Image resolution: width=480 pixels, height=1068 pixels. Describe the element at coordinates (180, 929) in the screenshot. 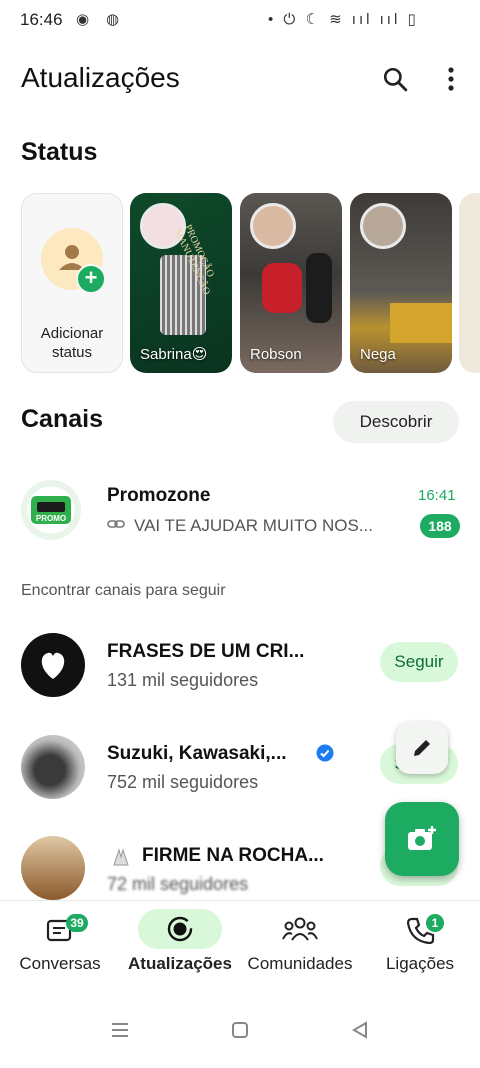

I see `updates-icon` at that location.